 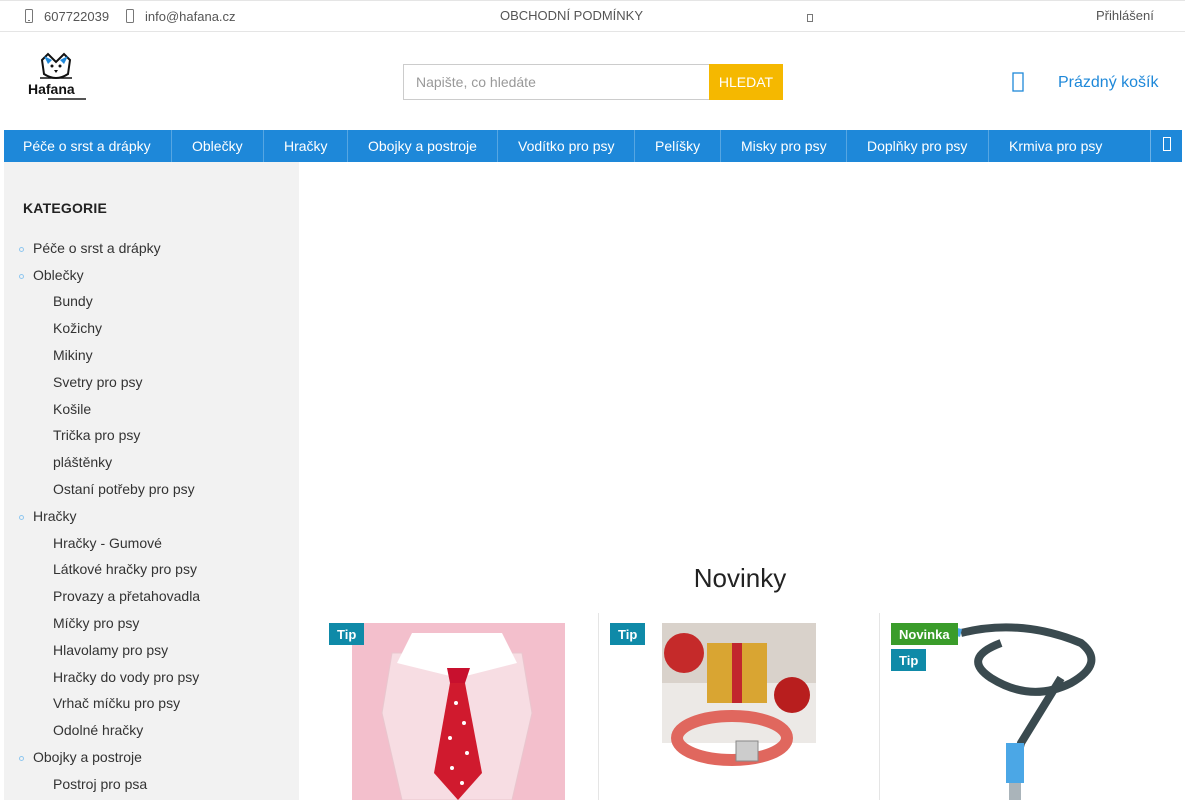 What do you see at coordinates (57, 79) in the screenshot?
I see `brand-logo: Hafana` at bounding box center [57, 79].